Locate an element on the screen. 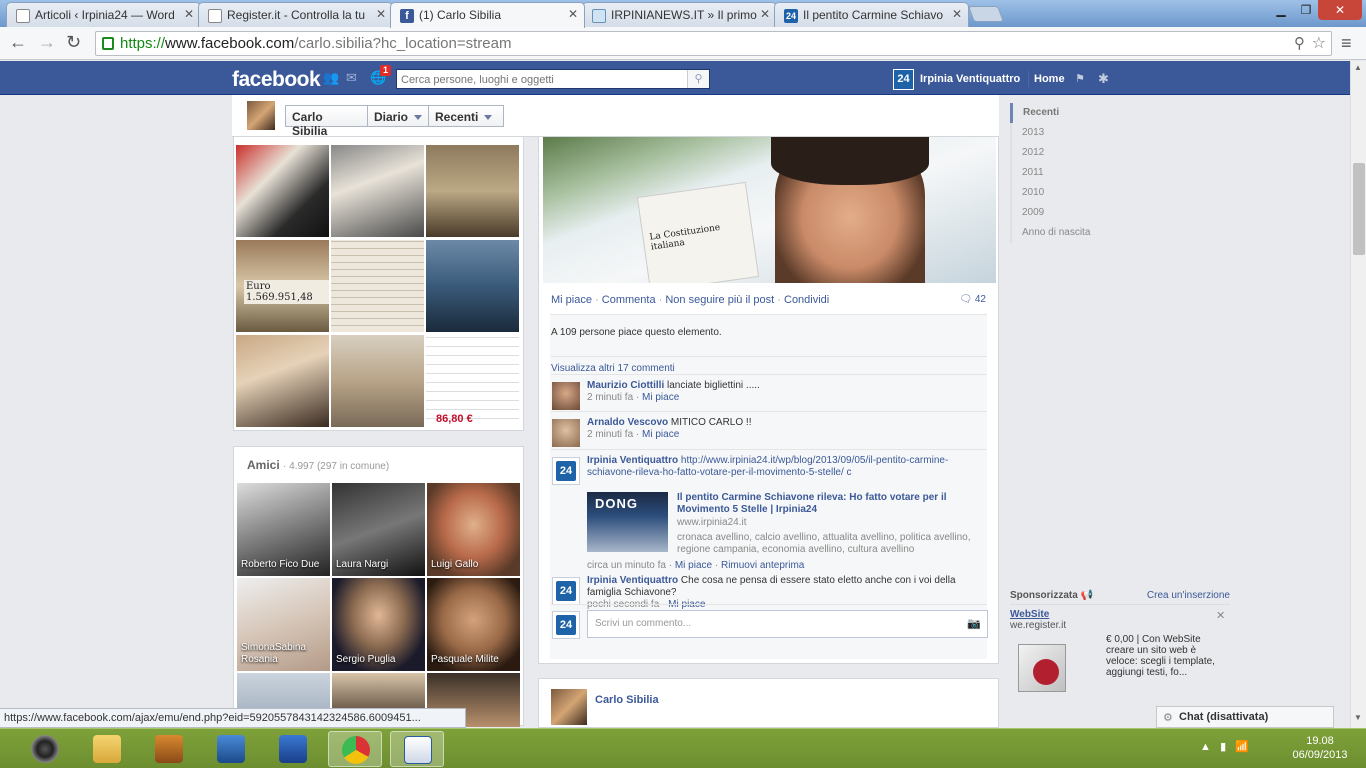  home-link: Home is located at coordinates (1049, 79).